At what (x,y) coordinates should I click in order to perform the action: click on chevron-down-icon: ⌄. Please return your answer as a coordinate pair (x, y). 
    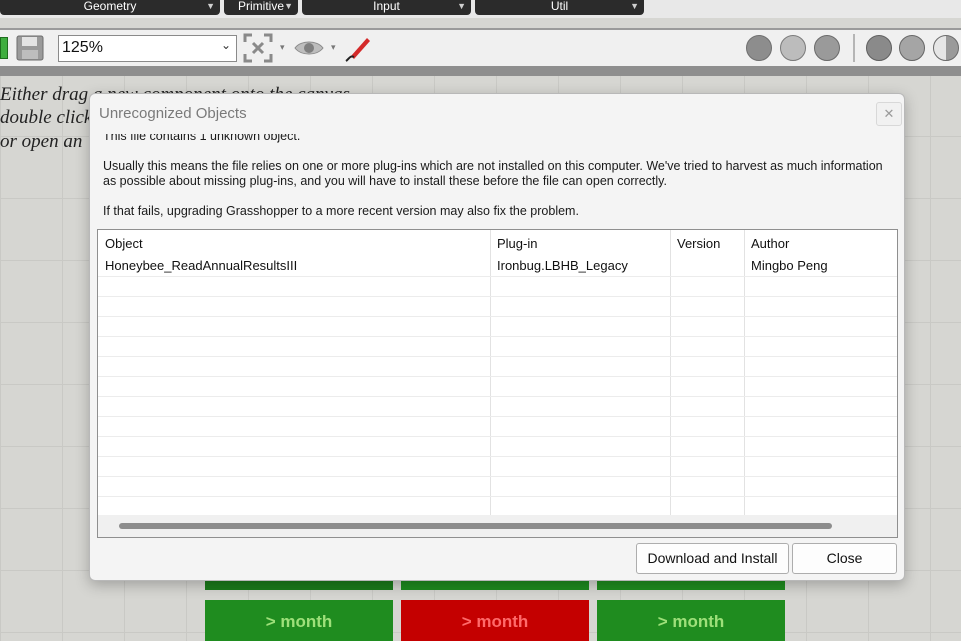
    Looking at the image, I should click on (225, 45).